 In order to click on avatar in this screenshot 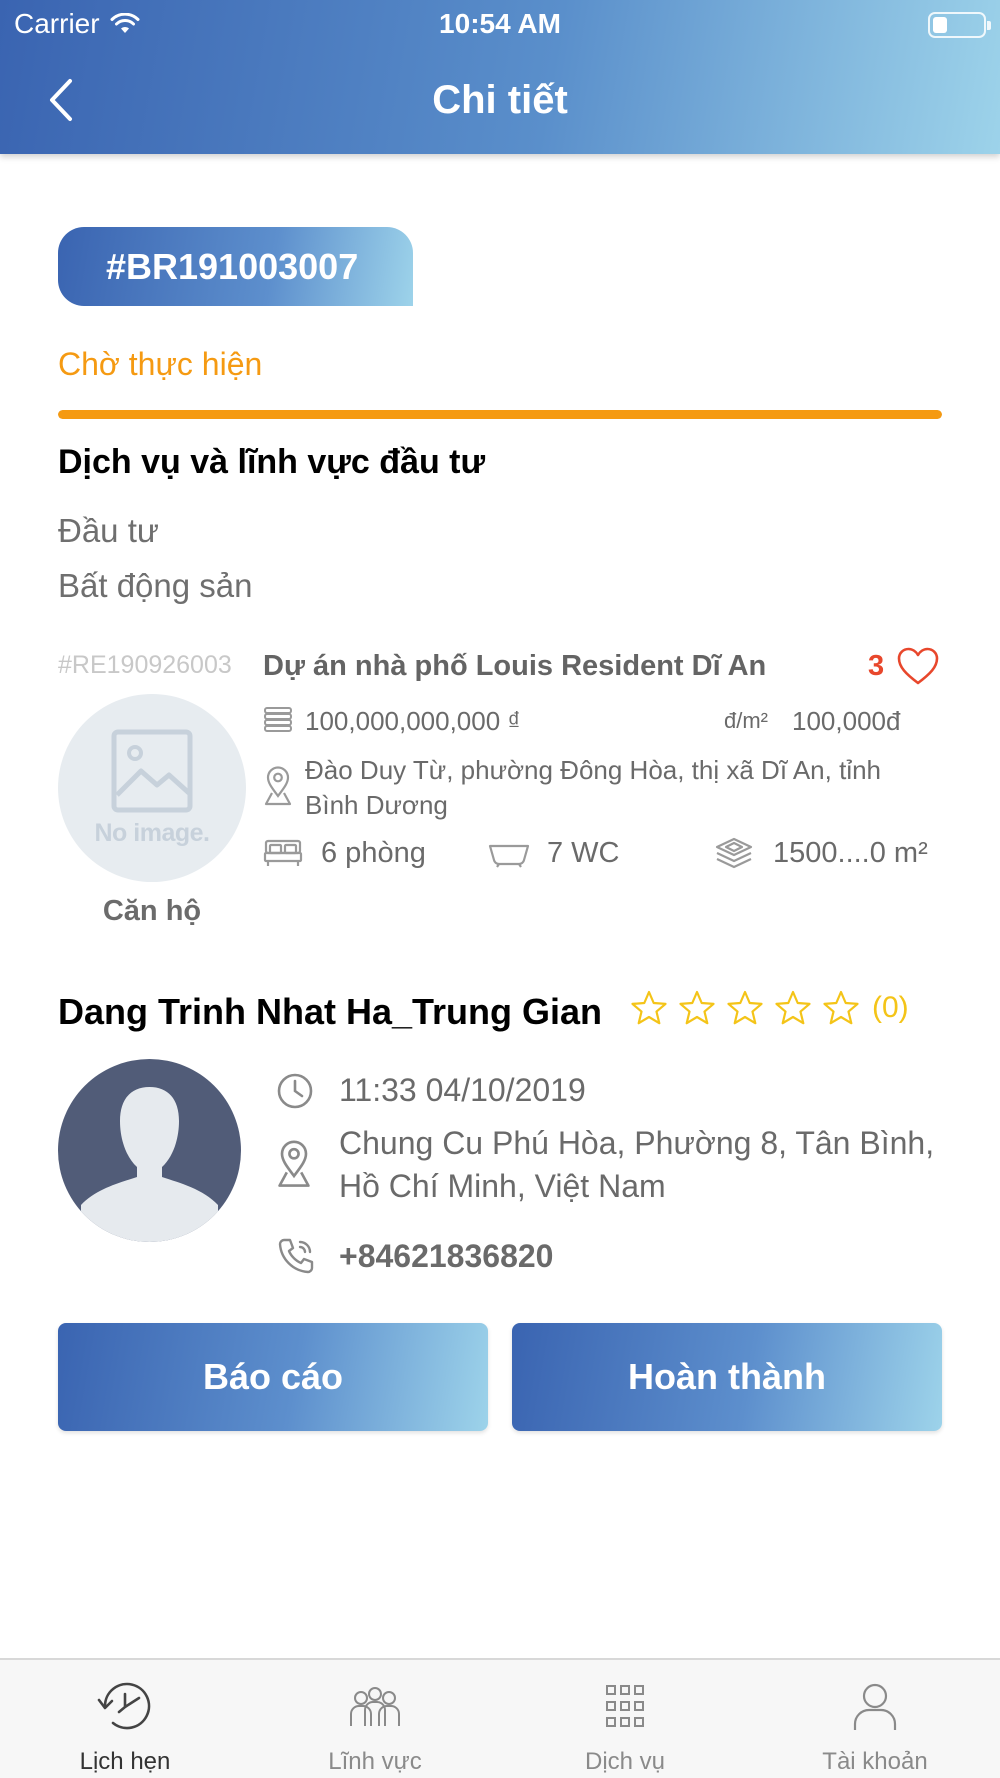, I will do `click(149, 1150)`.